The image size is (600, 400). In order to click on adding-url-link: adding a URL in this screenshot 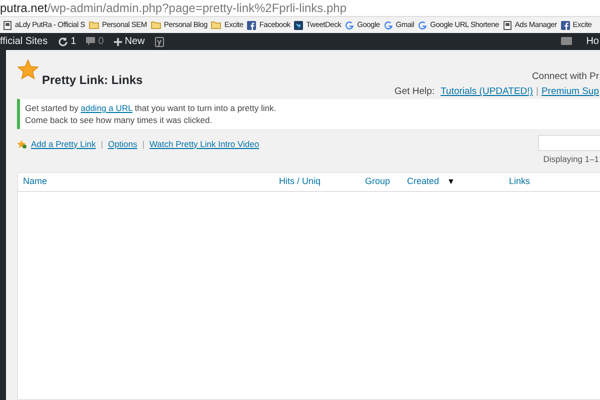, I will do `click(106, 108)`.